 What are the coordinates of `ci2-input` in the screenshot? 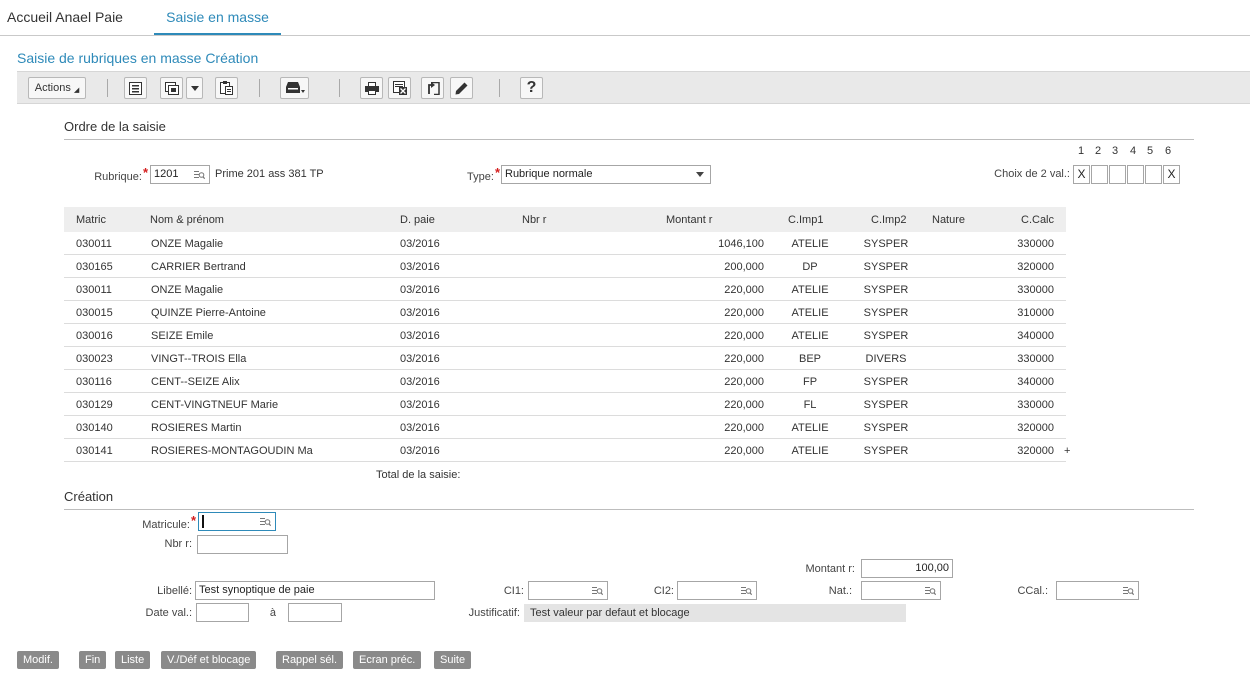 It's located at (717, 590).